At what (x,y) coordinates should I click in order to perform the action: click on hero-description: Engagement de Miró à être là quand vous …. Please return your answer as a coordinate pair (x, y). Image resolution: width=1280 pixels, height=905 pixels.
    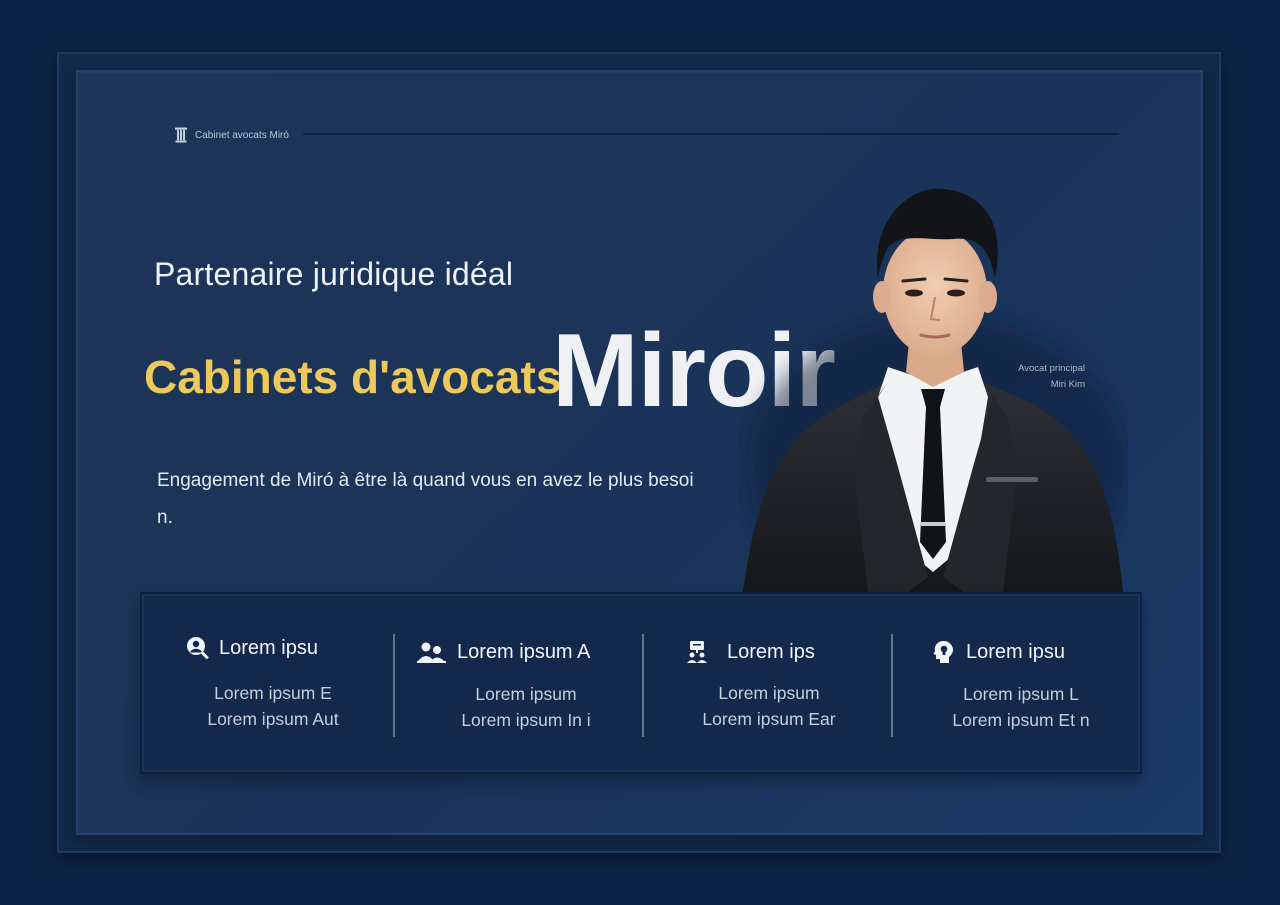
    Looking at the image, I should click on (425, 499).